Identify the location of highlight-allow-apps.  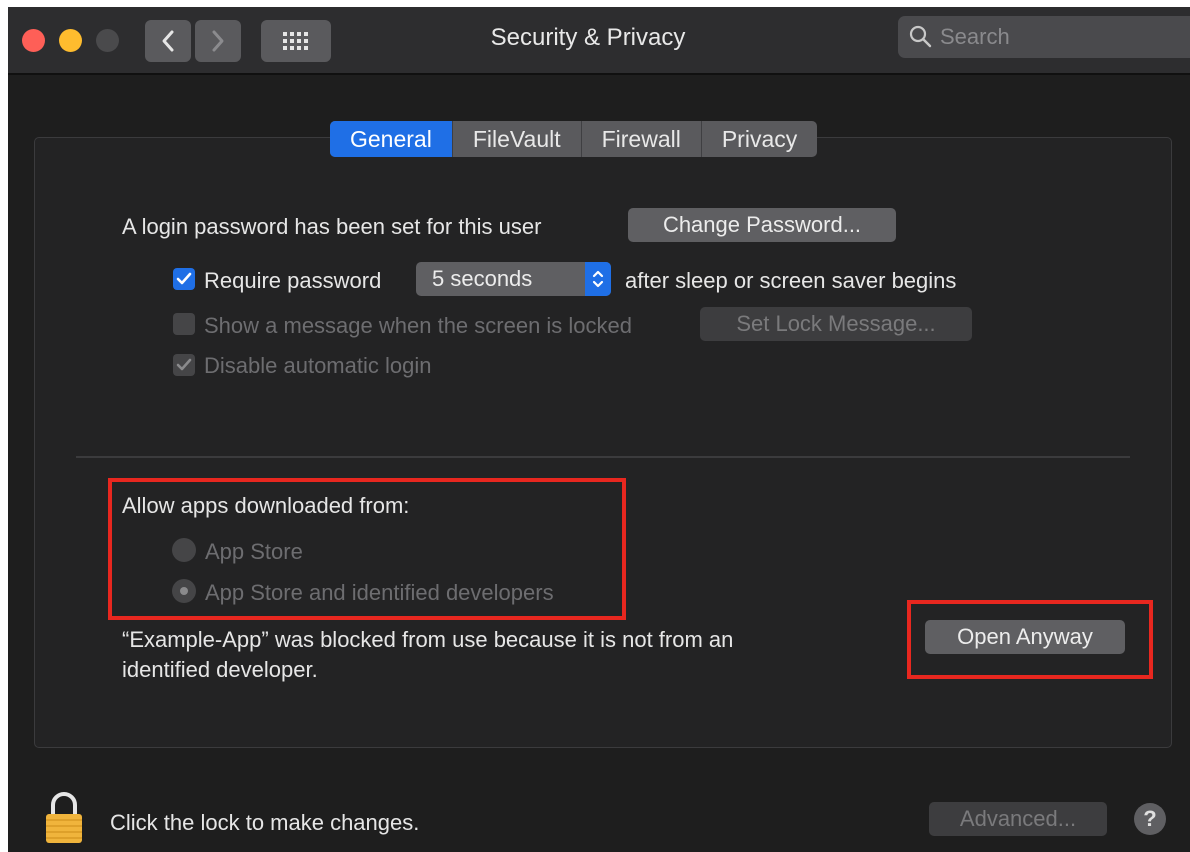
(367, 549).